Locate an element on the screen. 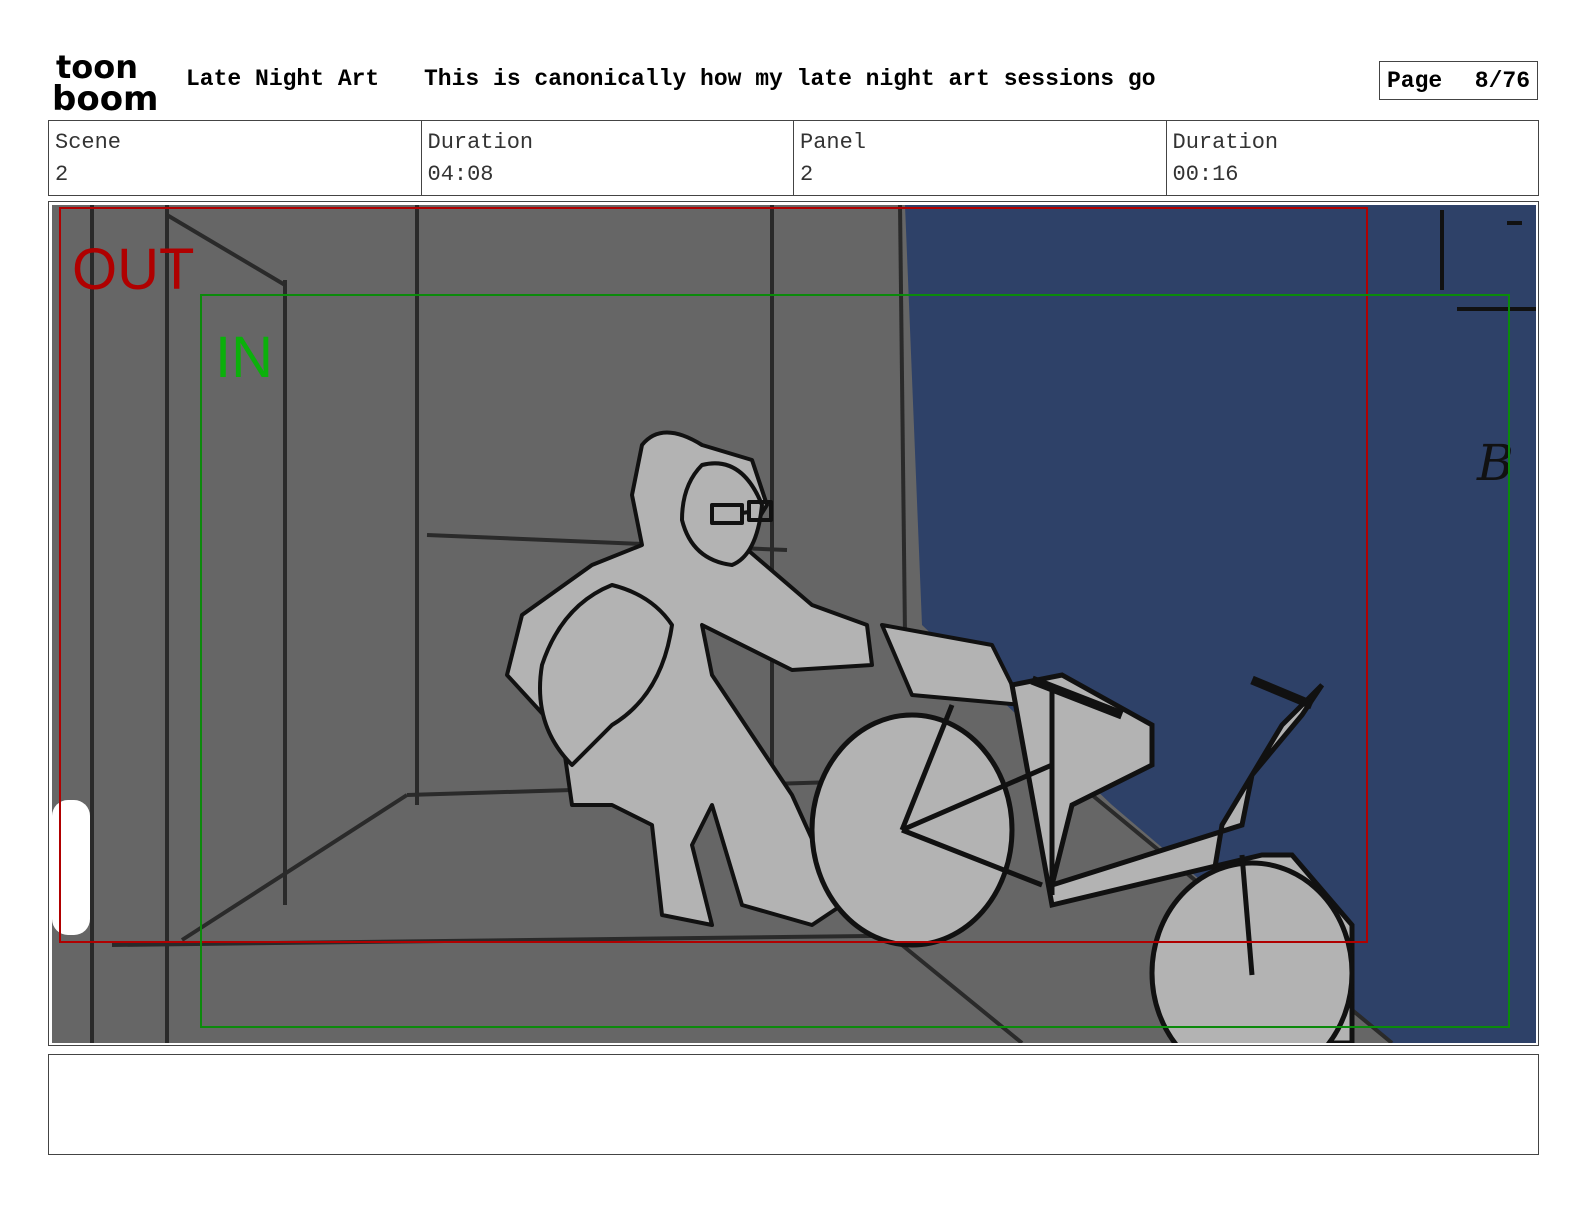  toon-boom-logo: toon boom is located at coordinates (105, 81).